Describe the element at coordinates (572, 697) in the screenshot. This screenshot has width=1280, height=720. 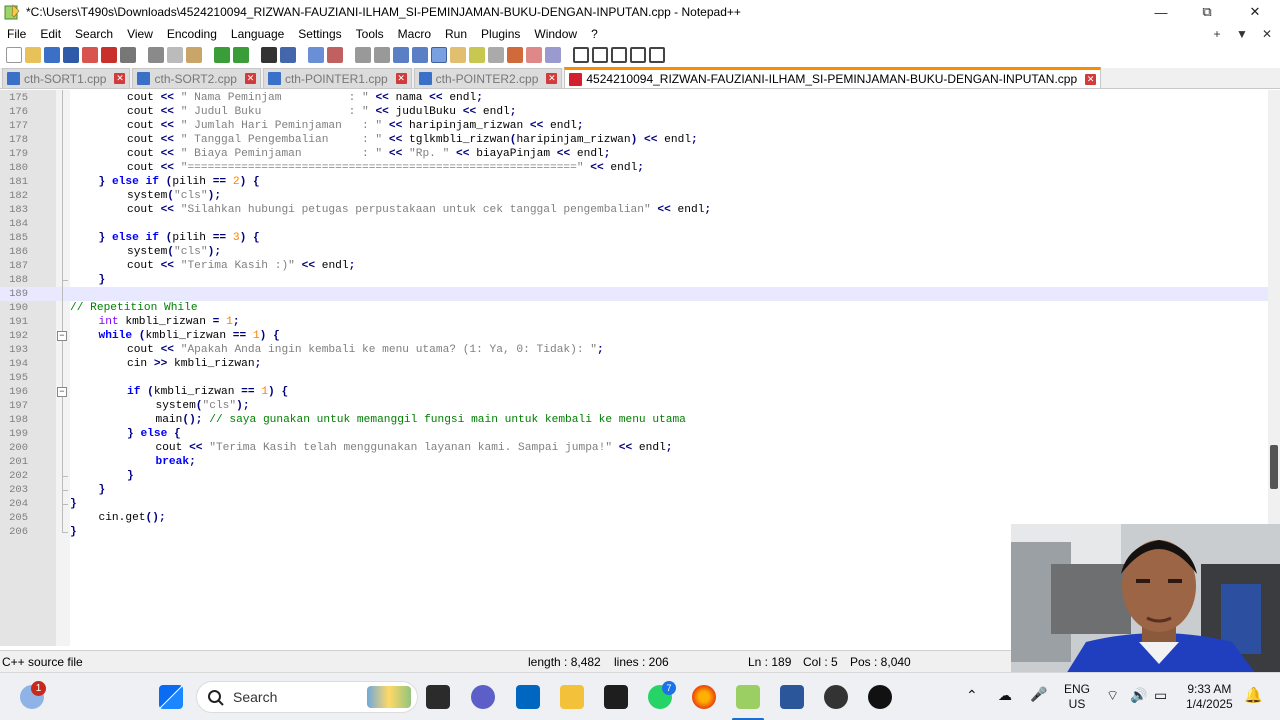
I see `file-explorer-icon` at that location.